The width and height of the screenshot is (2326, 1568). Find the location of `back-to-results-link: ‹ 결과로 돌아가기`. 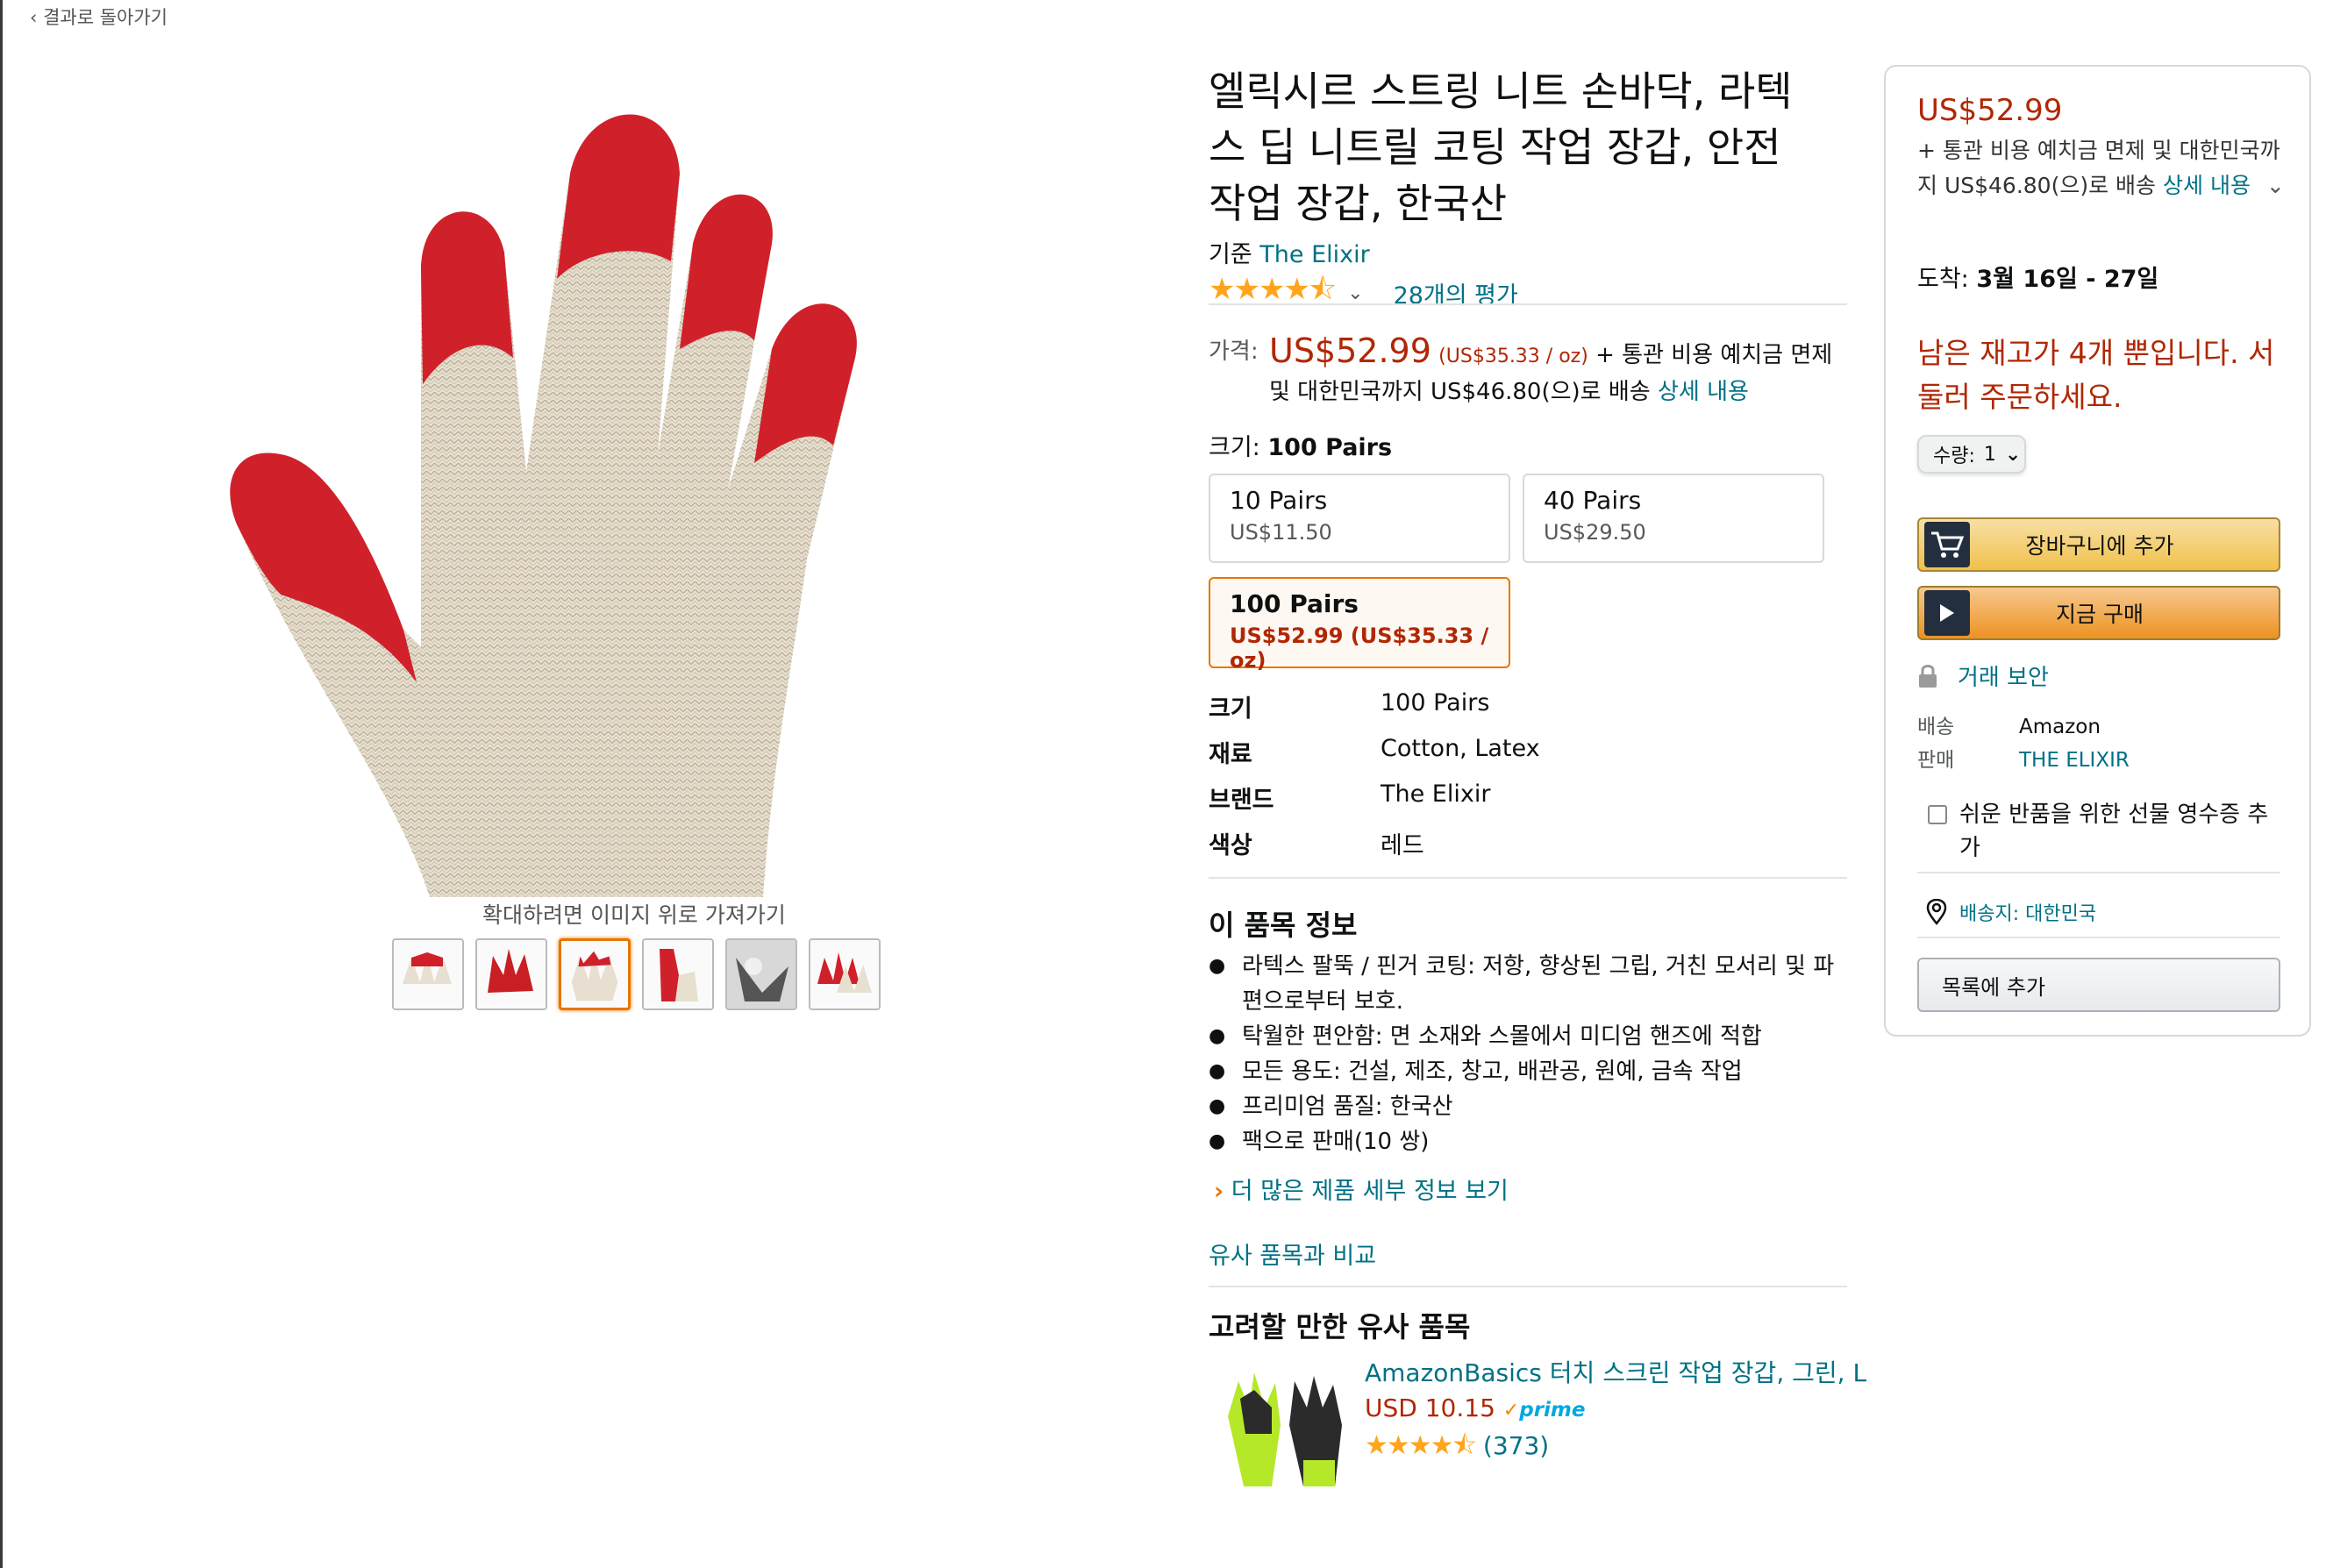

back-to-results-link: ‹ 결과로 돌아가기 is located at coordinates (99, 17).